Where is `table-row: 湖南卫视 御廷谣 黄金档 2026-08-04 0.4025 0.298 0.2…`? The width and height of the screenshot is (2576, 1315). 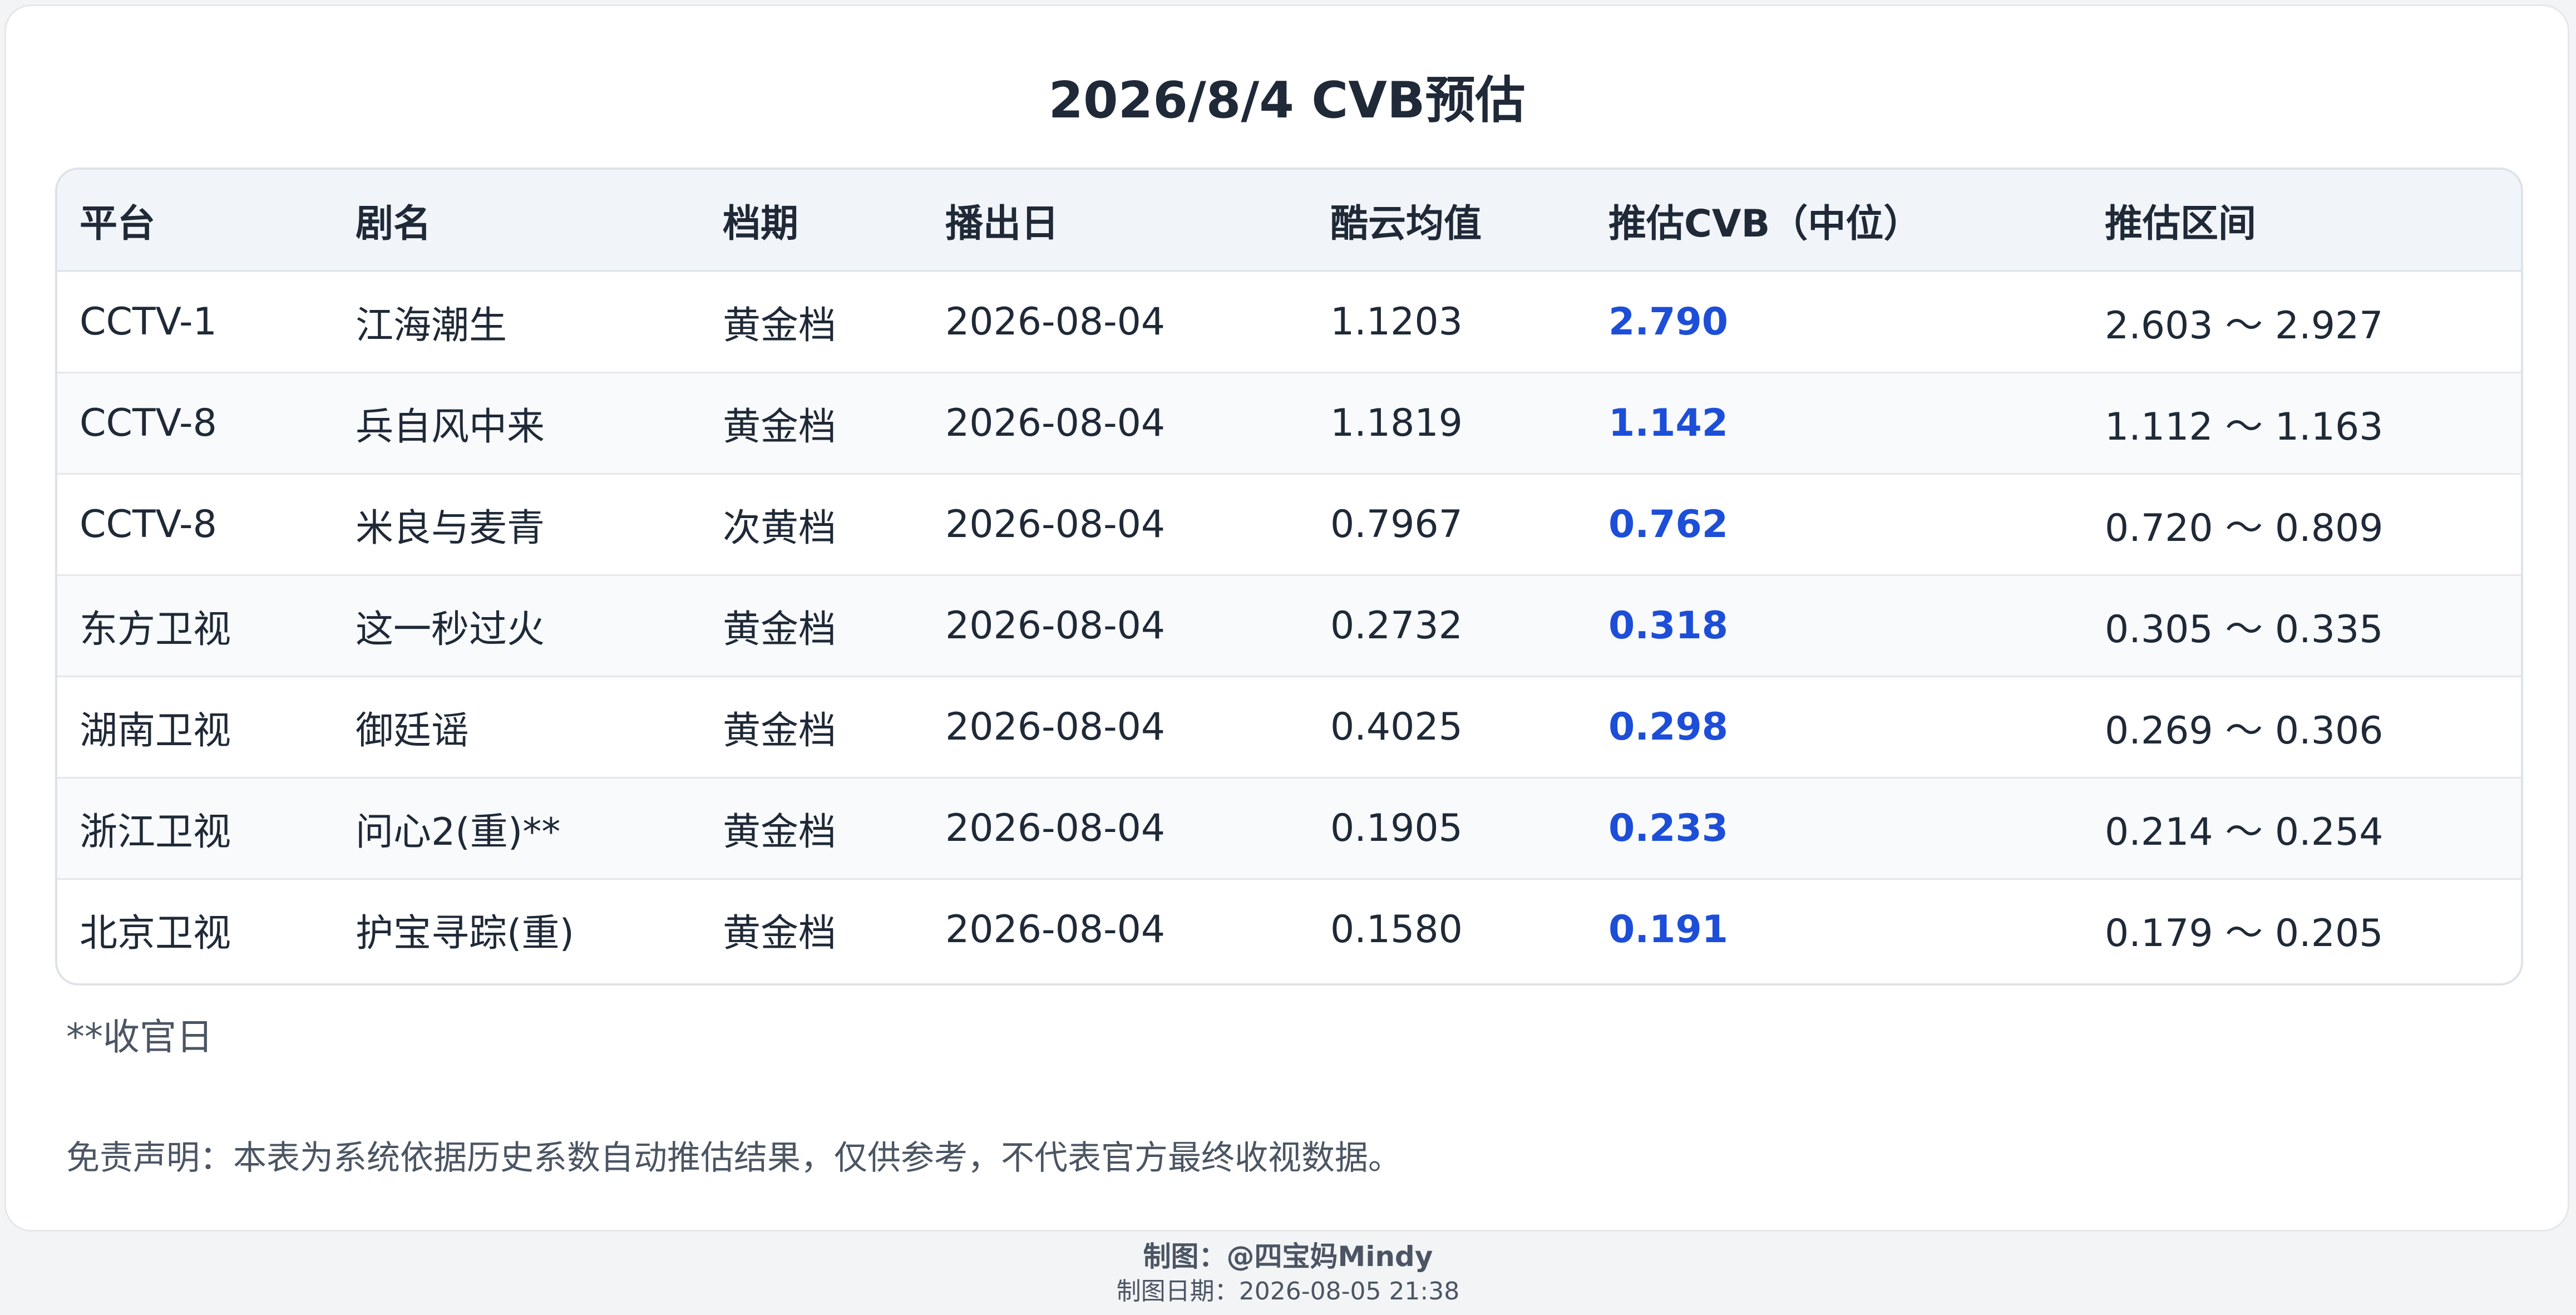 table-row: 湖南卫视 御廷谣 黄金档 2026-08-04 0.4025 0.298 0.2… is located at coordinates (1289, 726).